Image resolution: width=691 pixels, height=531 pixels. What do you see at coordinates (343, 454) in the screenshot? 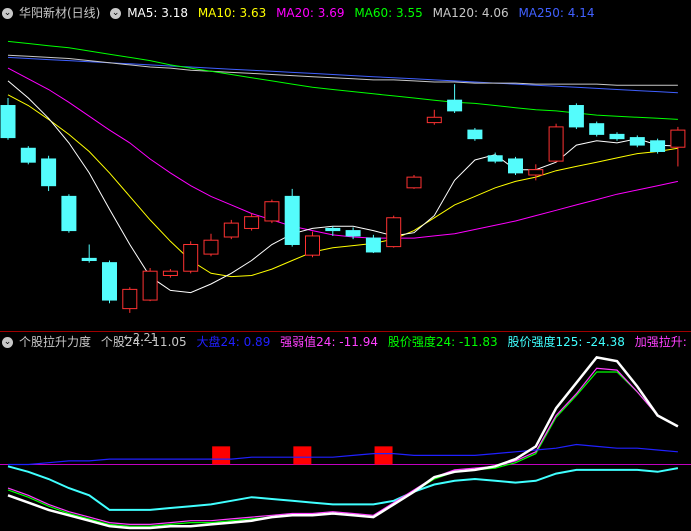
I see `series-market24` at bounding box center [343, 454].